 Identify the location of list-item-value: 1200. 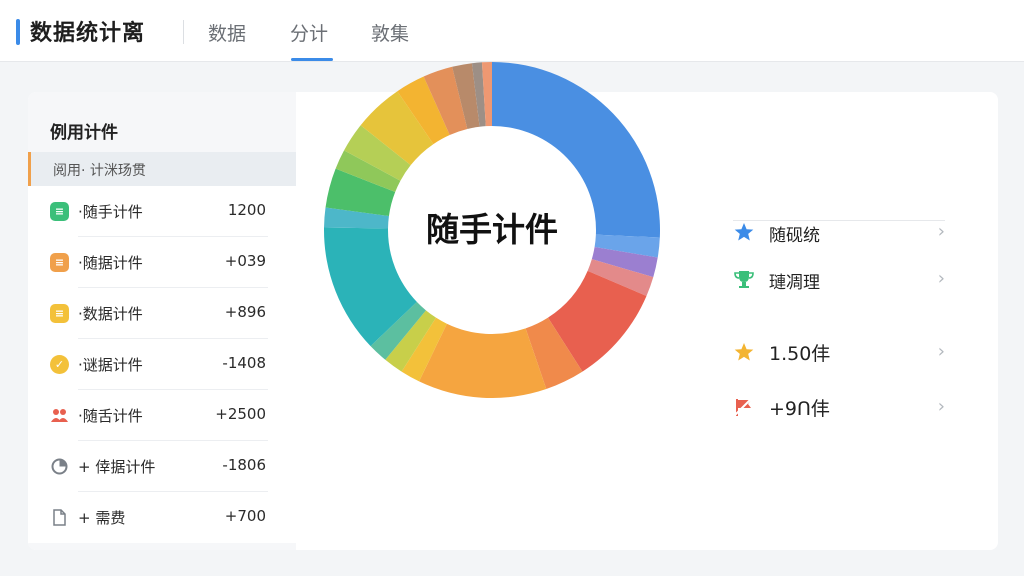
(246, 210).